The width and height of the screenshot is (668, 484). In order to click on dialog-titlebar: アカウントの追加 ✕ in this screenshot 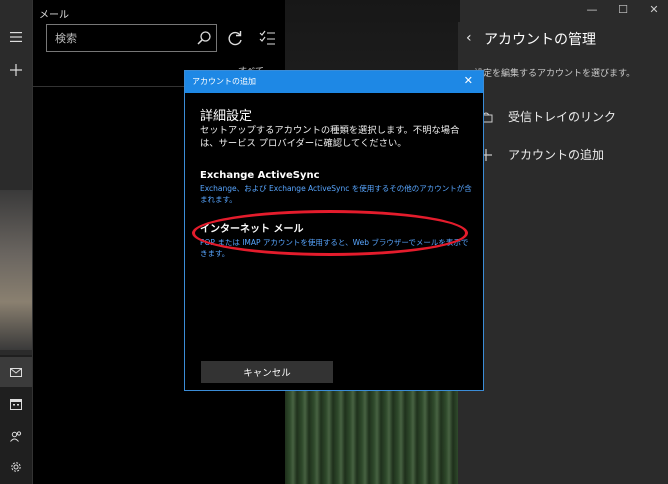, I will do `click(334, 82)`.